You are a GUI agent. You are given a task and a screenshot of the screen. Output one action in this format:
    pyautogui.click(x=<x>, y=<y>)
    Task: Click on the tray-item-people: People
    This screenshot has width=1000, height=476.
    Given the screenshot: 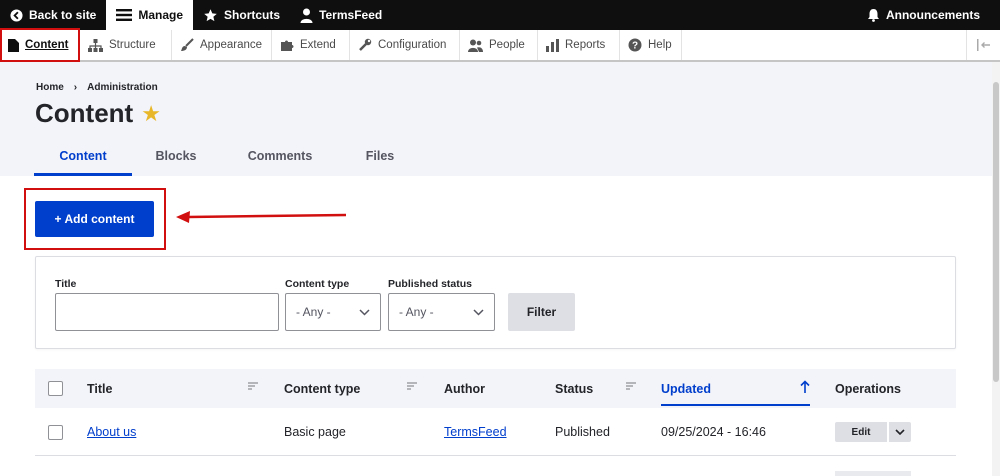 What is the action you would take?
    pyautogui.click(x=499, y=45)
    